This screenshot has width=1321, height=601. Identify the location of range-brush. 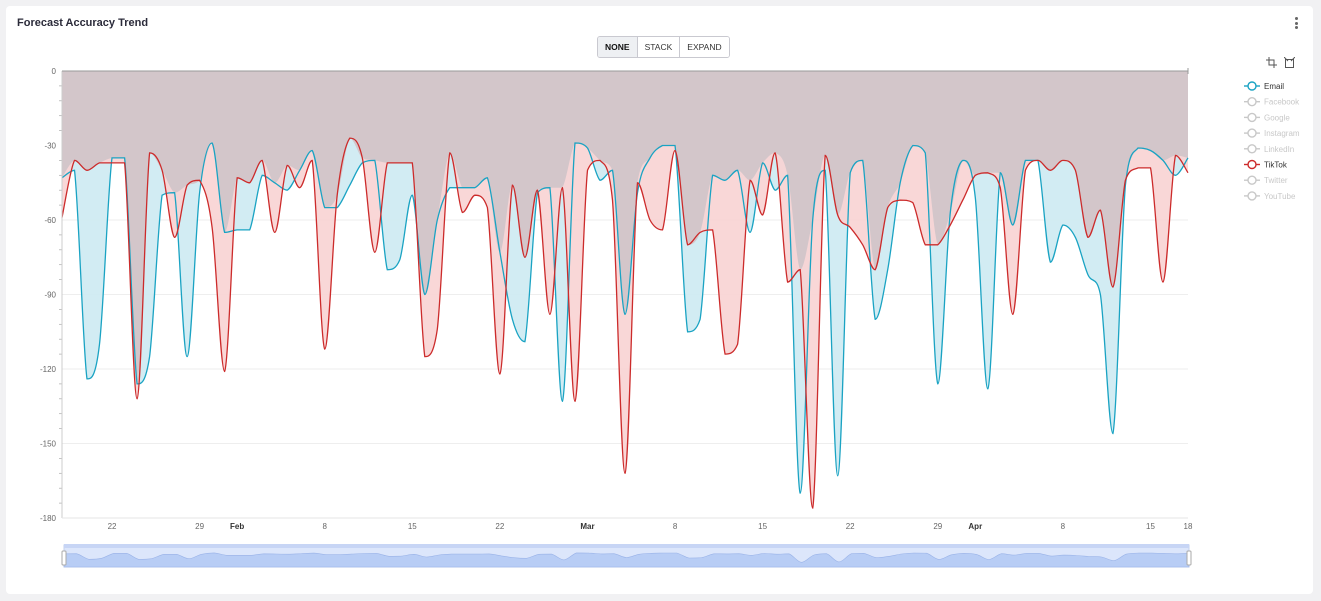
(626, 556).